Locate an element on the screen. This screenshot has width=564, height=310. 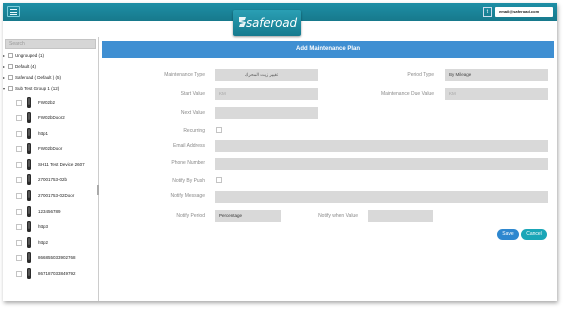
device-item: 27001753-02Door is located at coordinates (56, 195).